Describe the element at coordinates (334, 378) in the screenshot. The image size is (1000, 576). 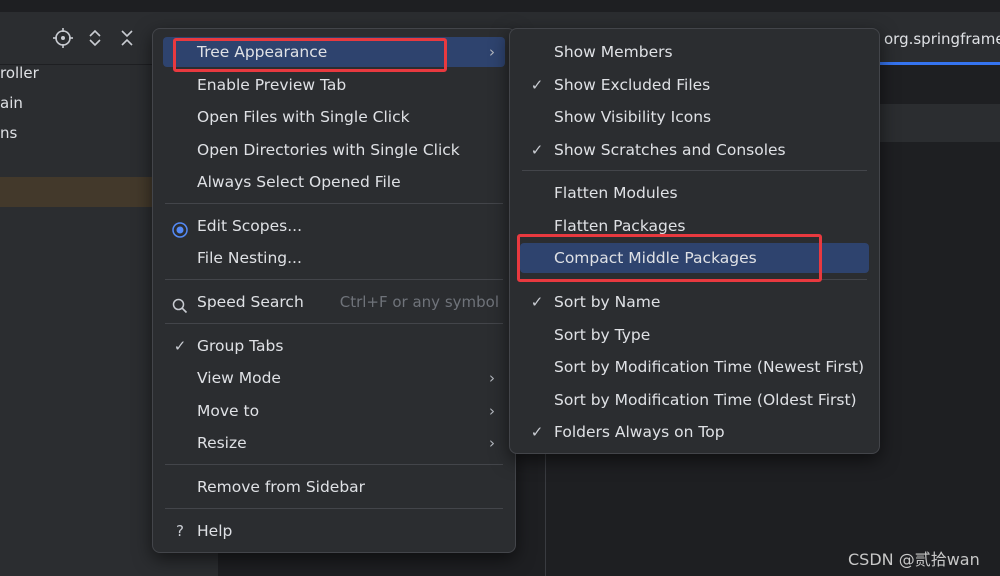
I see `menu-item-view-mode: View Mode ›` at that location.